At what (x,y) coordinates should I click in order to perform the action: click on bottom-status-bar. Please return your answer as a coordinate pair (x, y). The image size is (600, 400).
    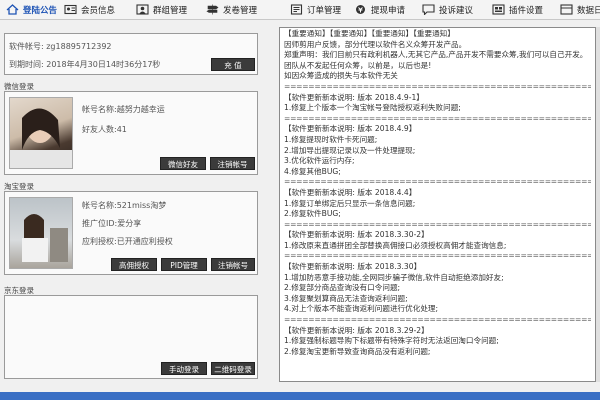
    Looking at the image, I should click on (300, 396).